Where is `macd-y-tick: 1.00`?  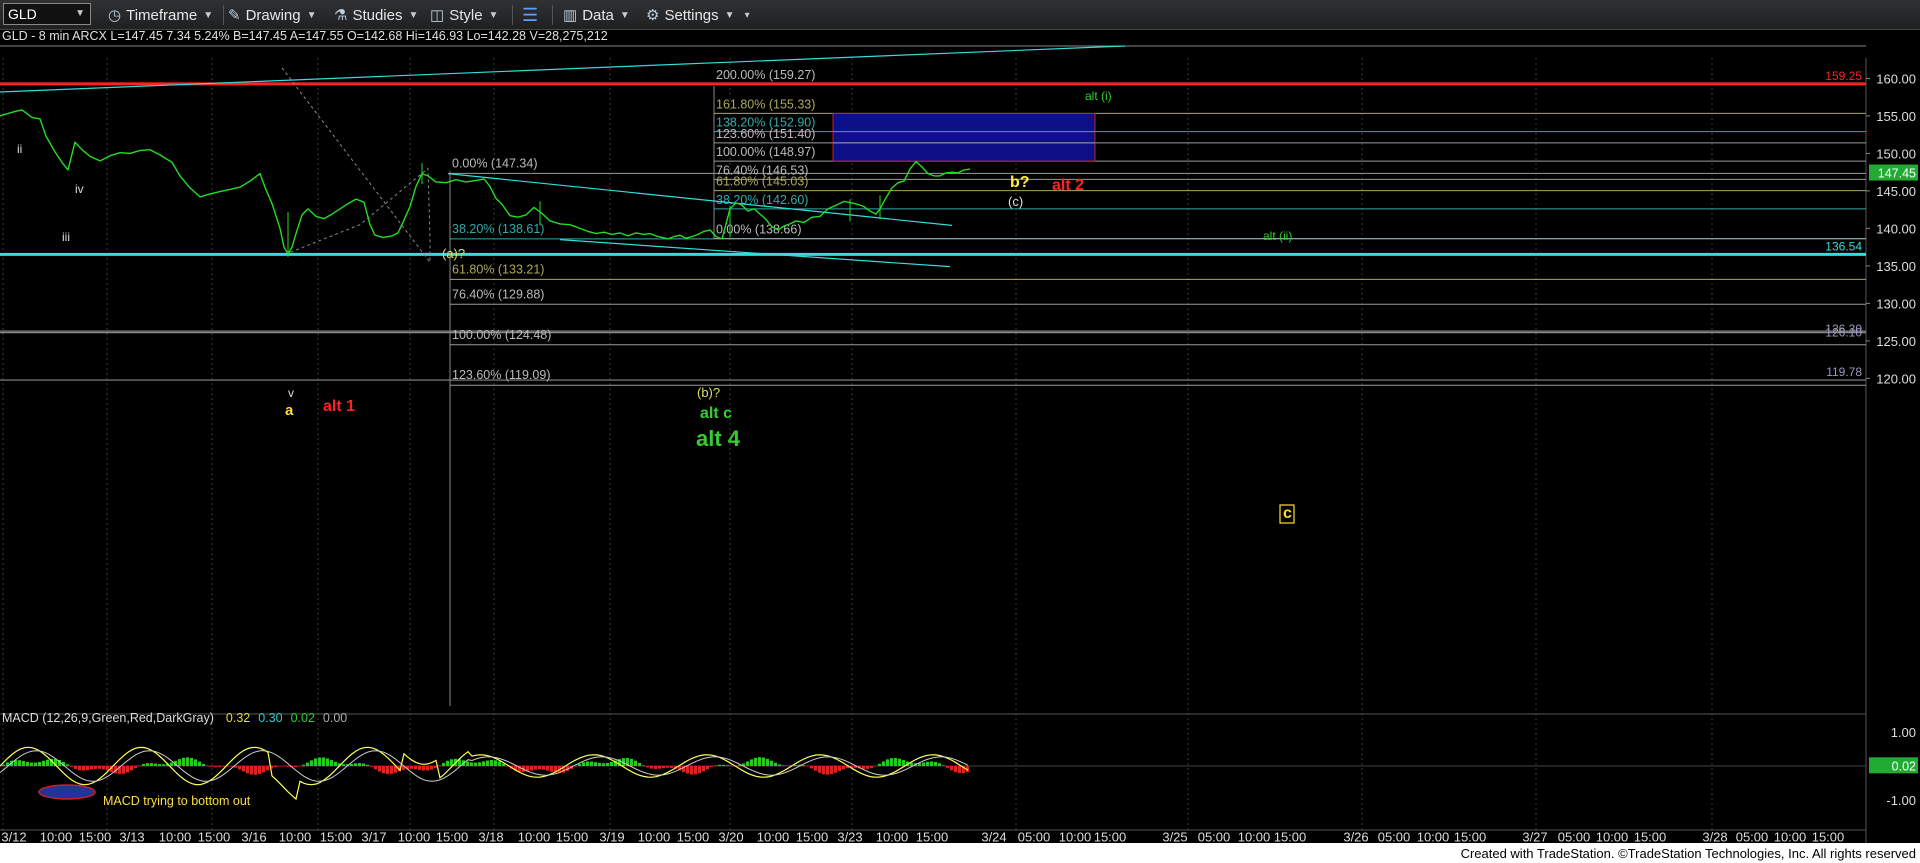 macd-y-tick: 1.00 is located at coordinates (1903, 732).